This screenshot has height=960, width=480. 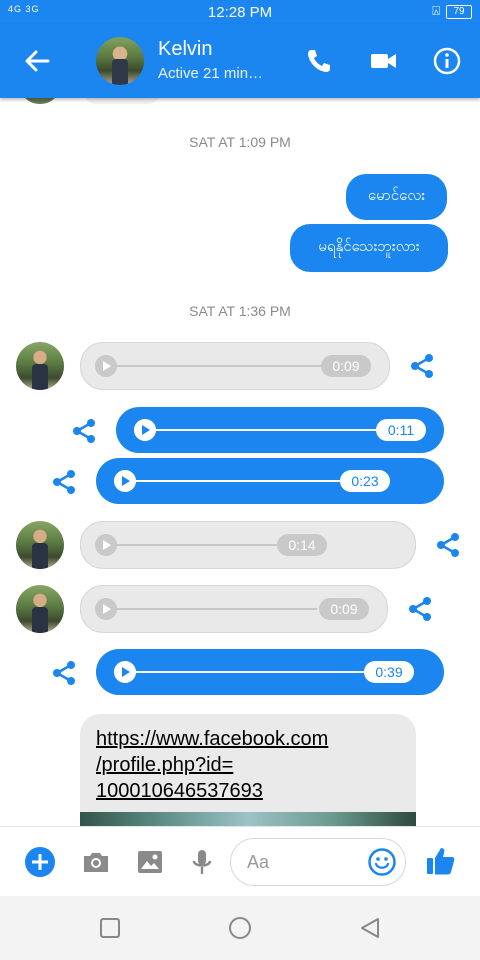 What do you see at coordinates (246, 791) in the screenshot?
I see `link-url-line: 100010646537693` at bounding box center [246, 791].